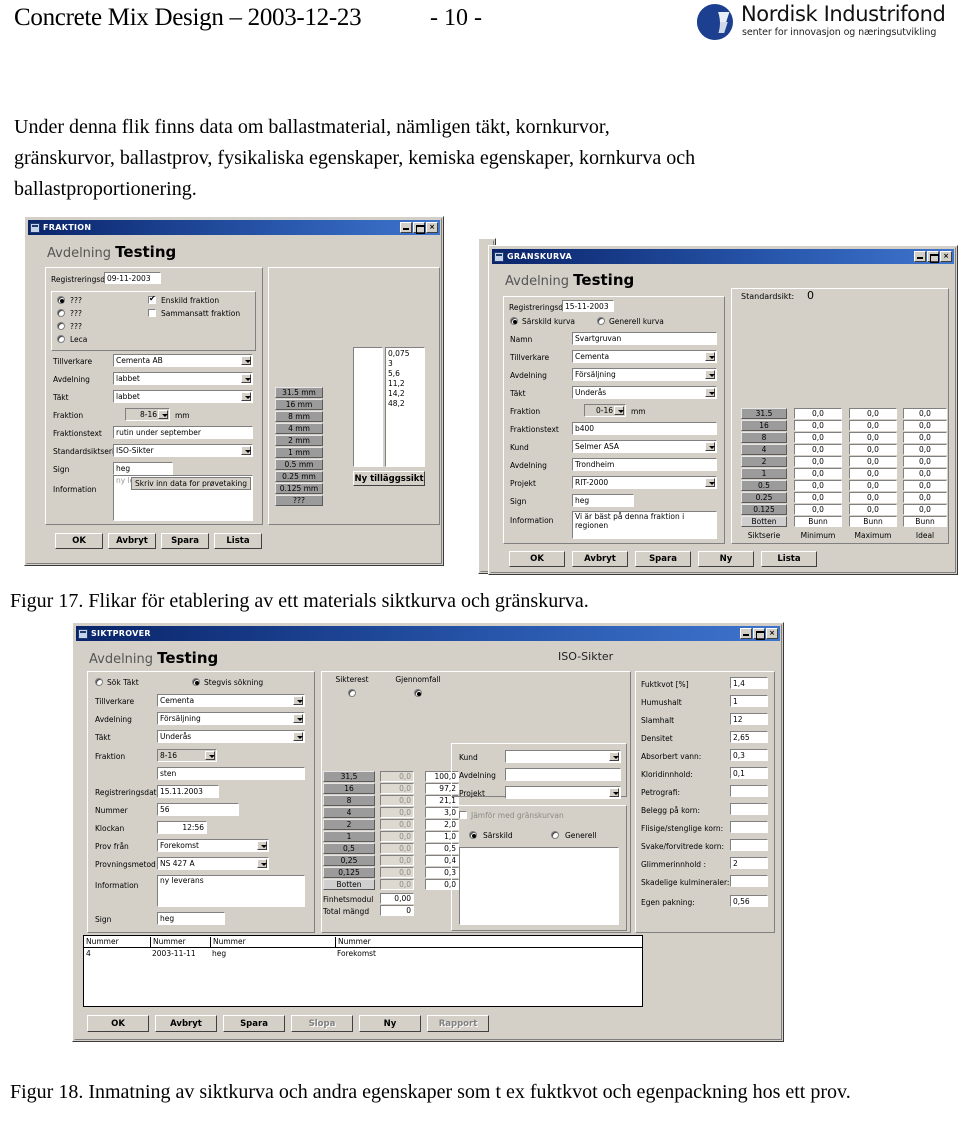 The image size is (960, 1141). What do you see at coordinates (925, 473) in the screenshot?
I see `granskurva-ideal-5: 0,0` at bounding box center [925, 473].